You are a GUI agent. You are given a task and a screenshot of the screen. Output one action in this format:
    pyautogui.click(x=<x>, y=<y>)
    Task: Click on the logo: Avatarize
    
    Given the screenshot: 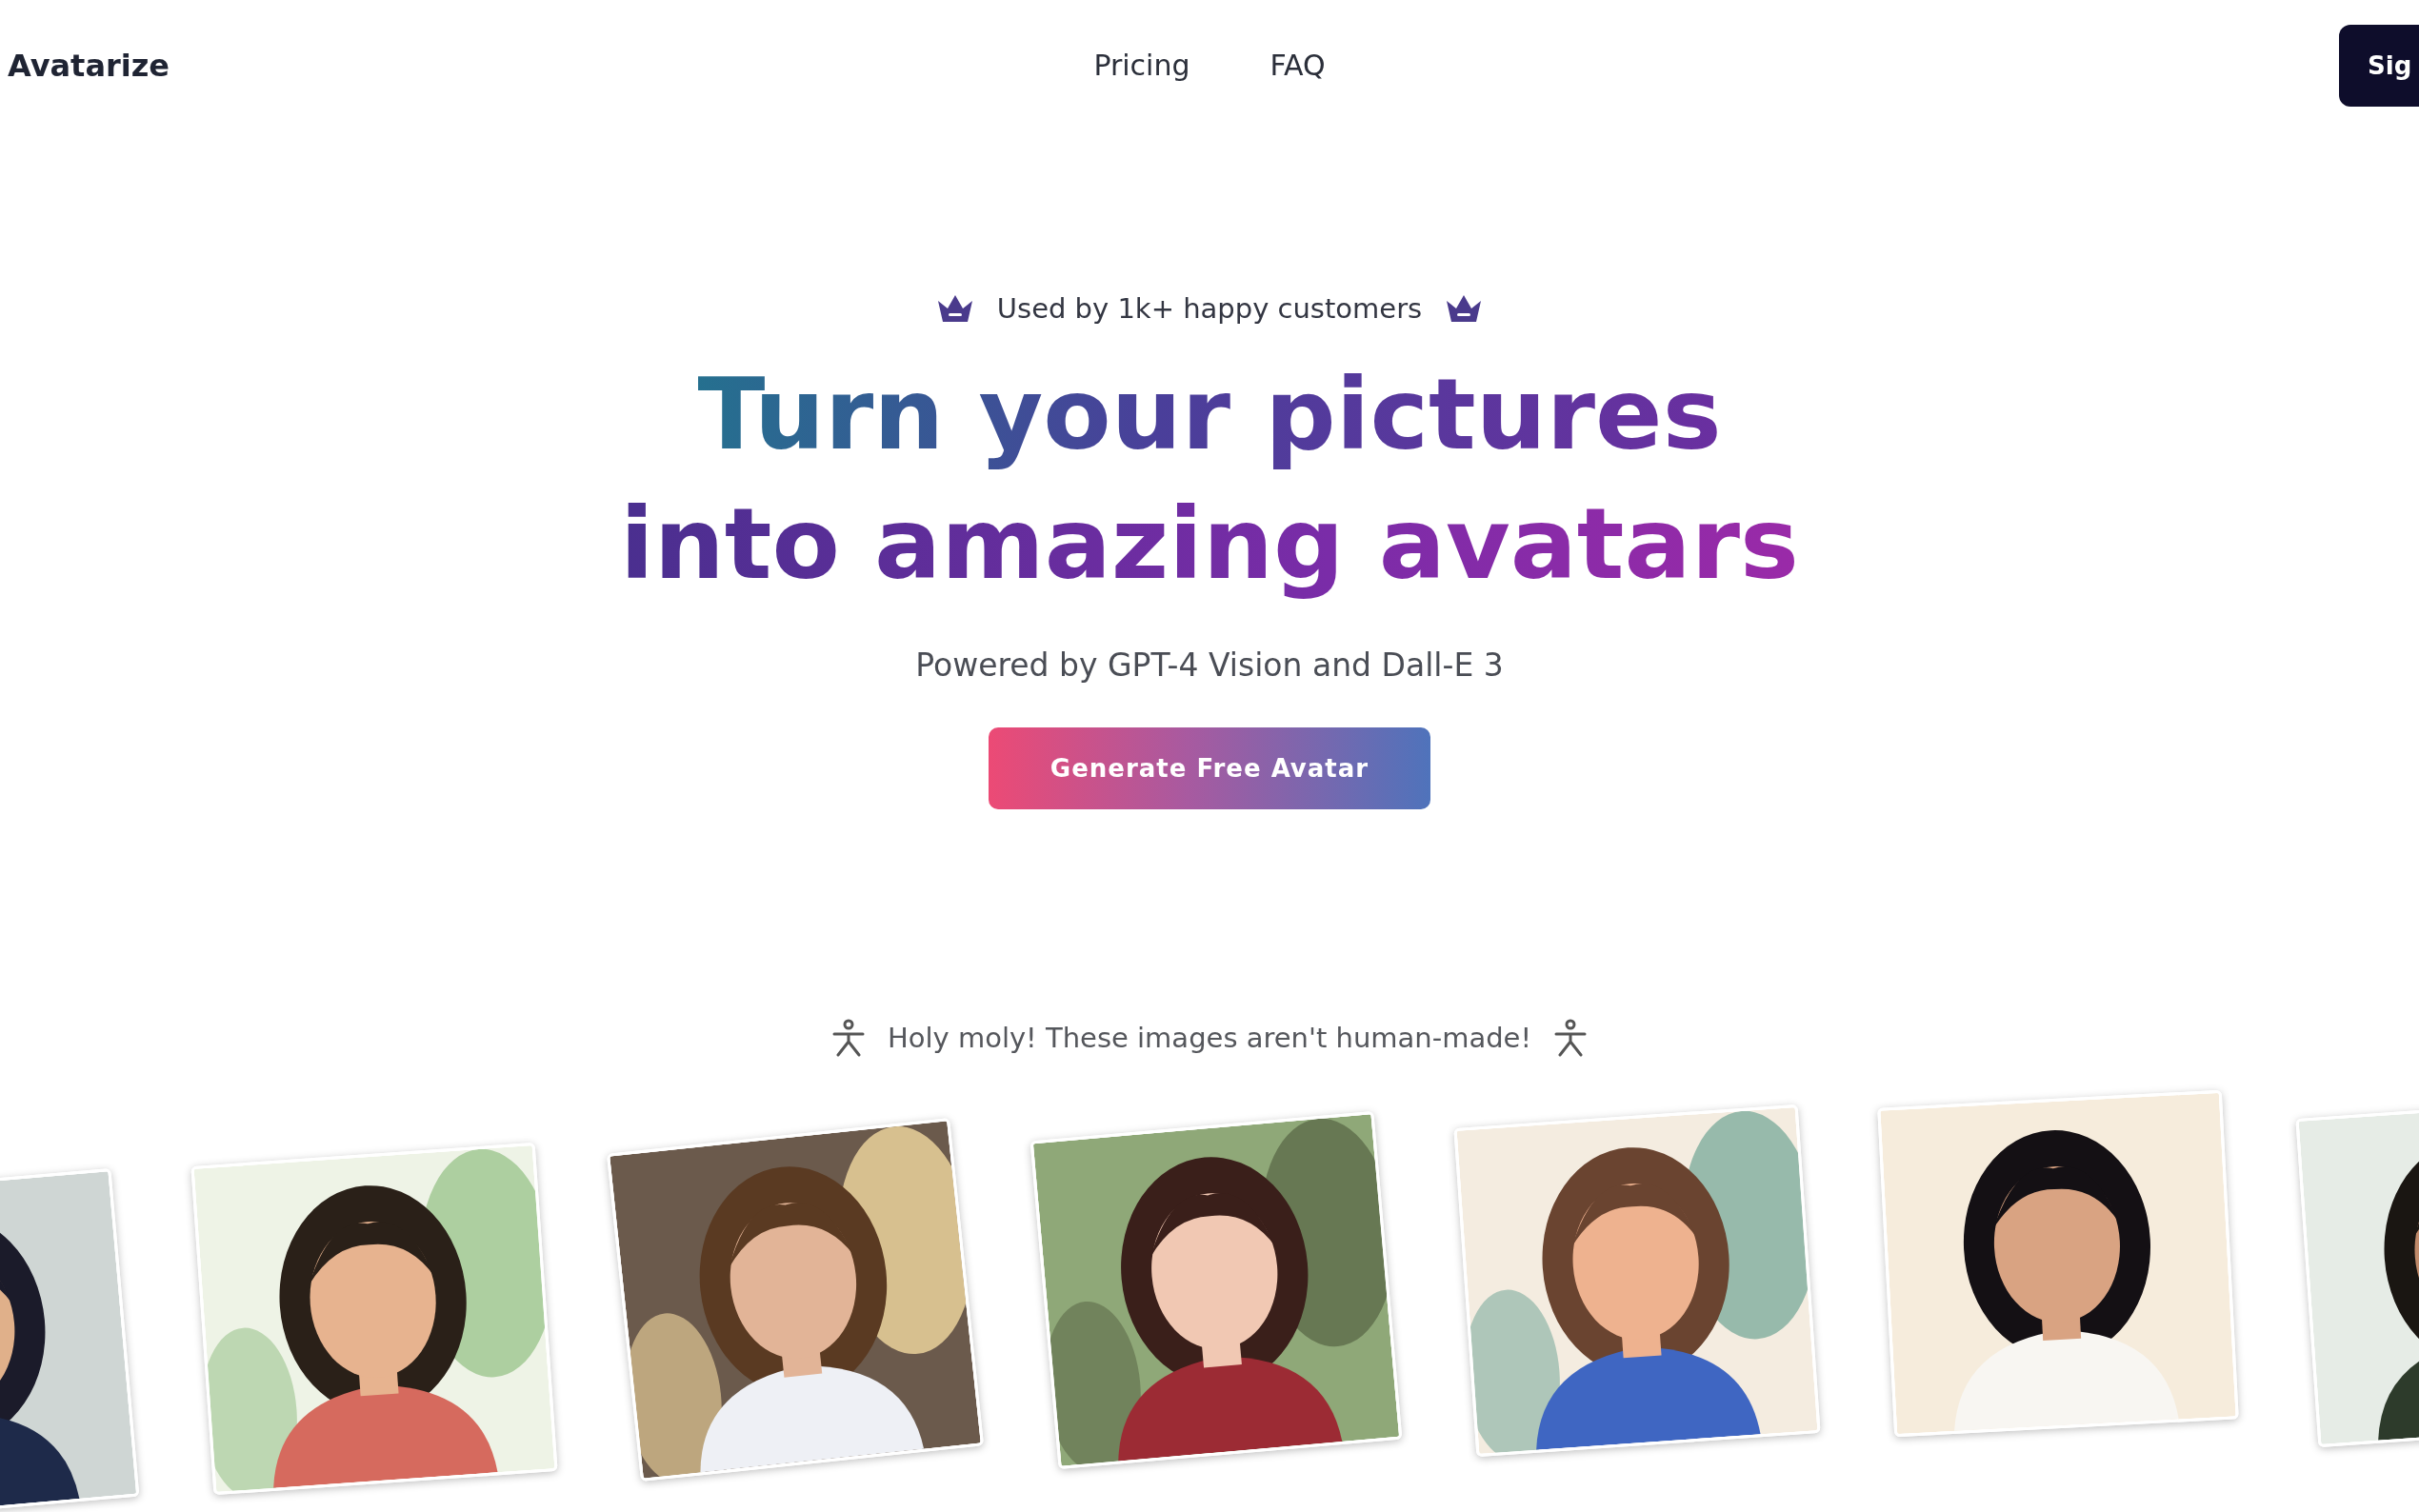 What is the action you would take?
    pyautogui.click(x=85, y=65)
    